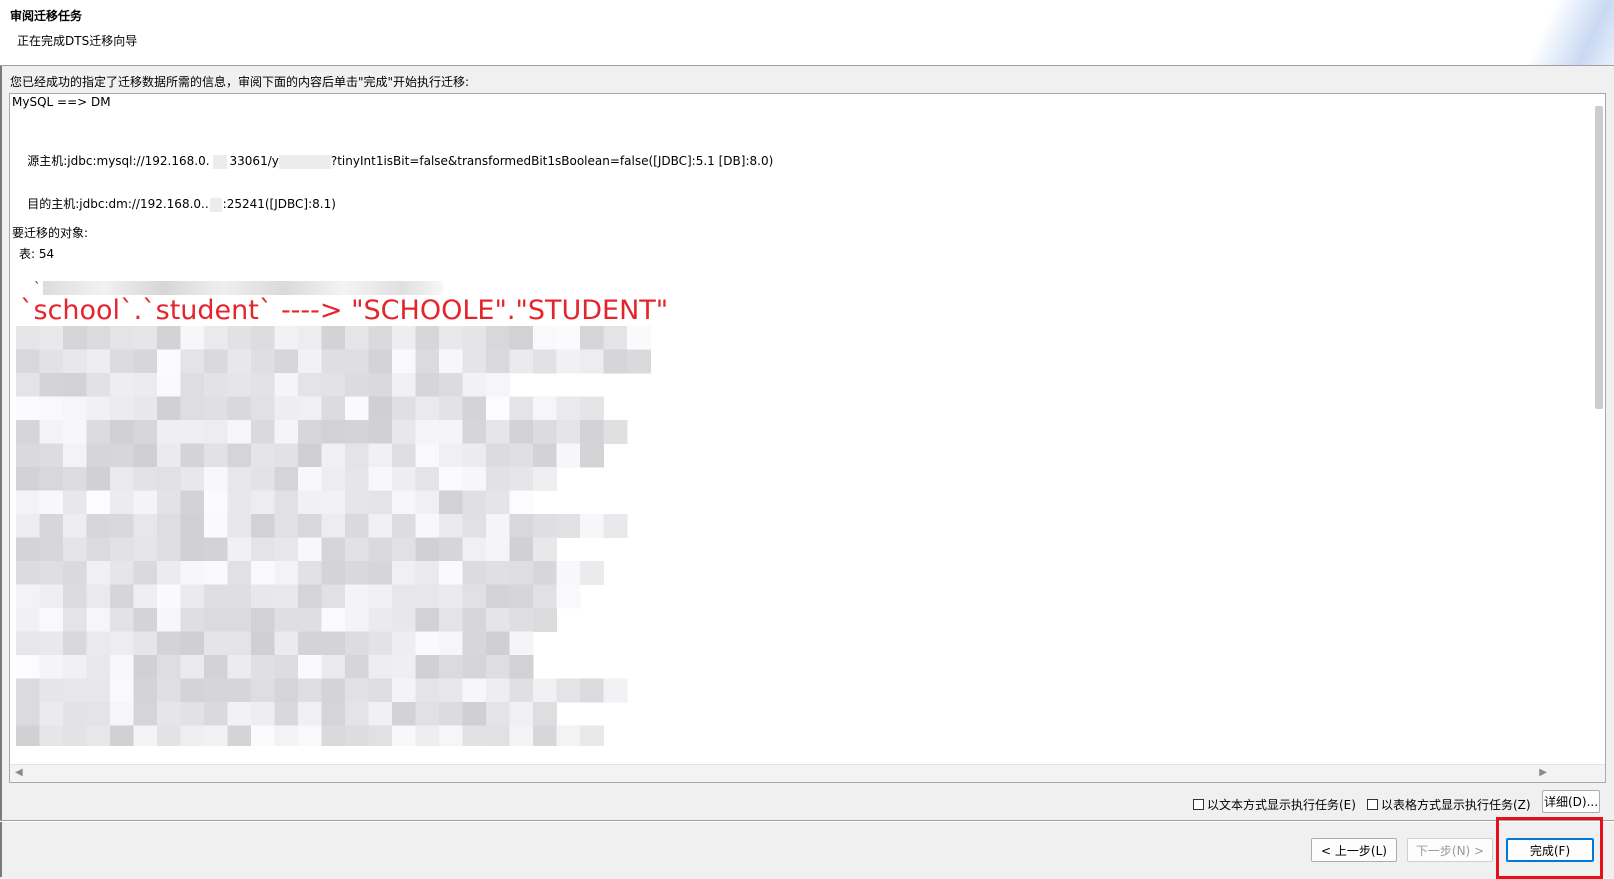 This screenshot has width=1614, height=879. What do you see at coordinates (1281, 805) in the screenshot?
I see `text-mode-label: 以文本方式显示执行任务(E)` at bounding box center [1281, 805].